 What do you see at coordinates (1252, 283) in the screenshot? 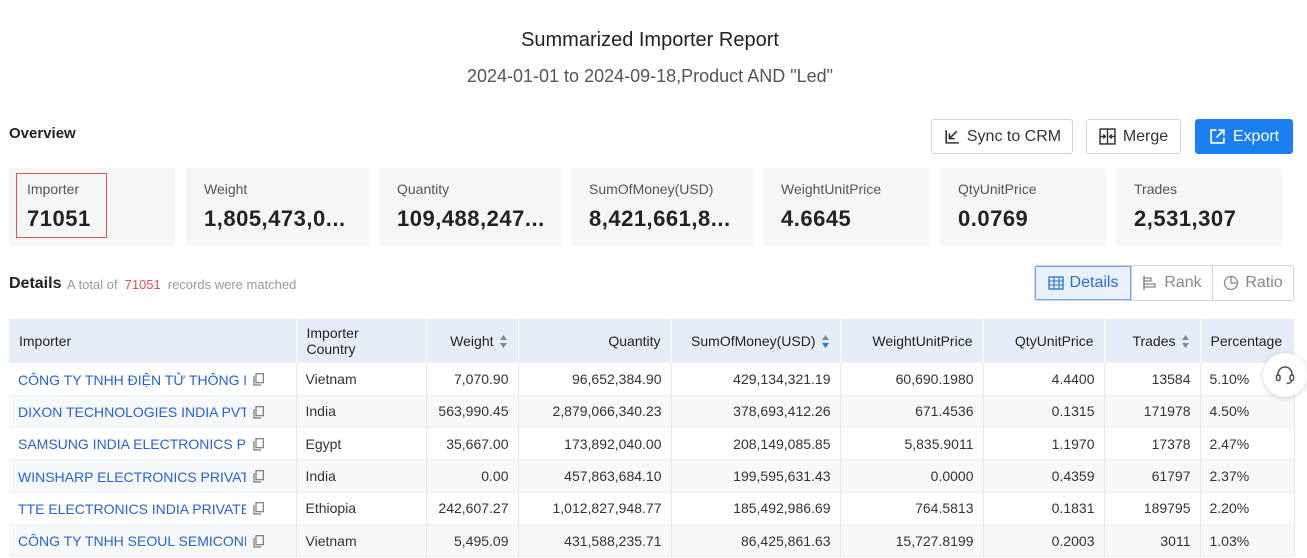
I see `tab-ratio: Ratio` at bounding box center [1252, 283].